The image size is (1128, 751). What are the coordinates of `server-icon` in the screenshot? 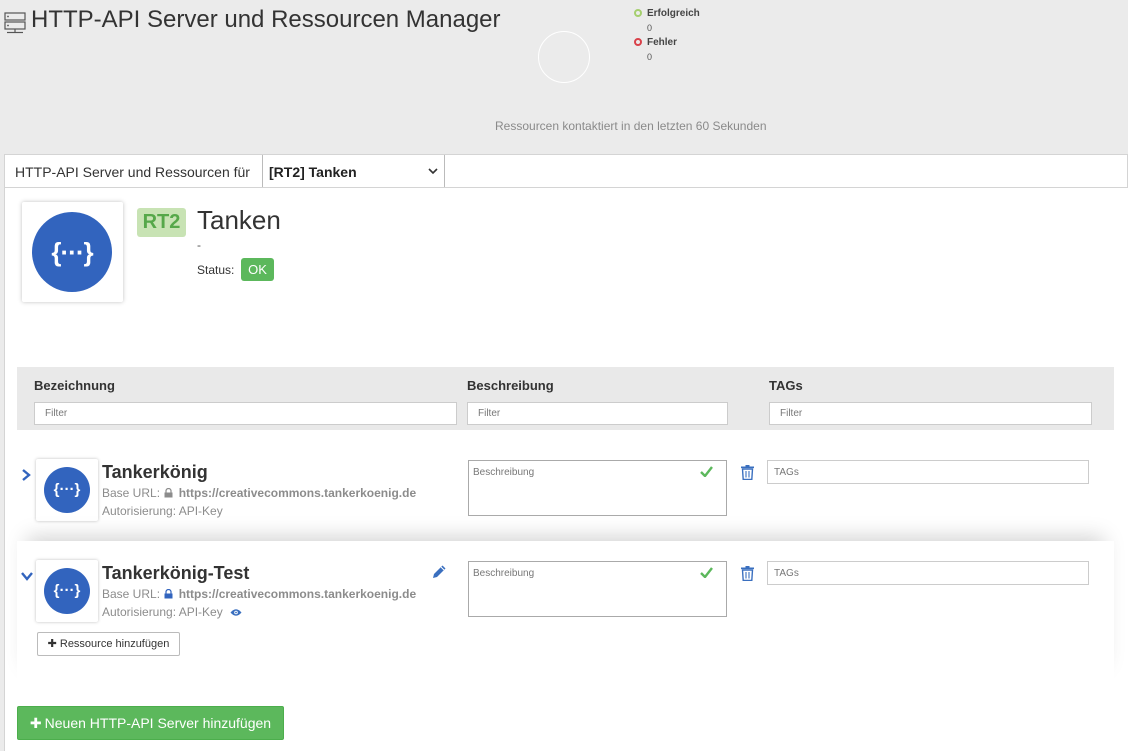 It's located at (15, 23).